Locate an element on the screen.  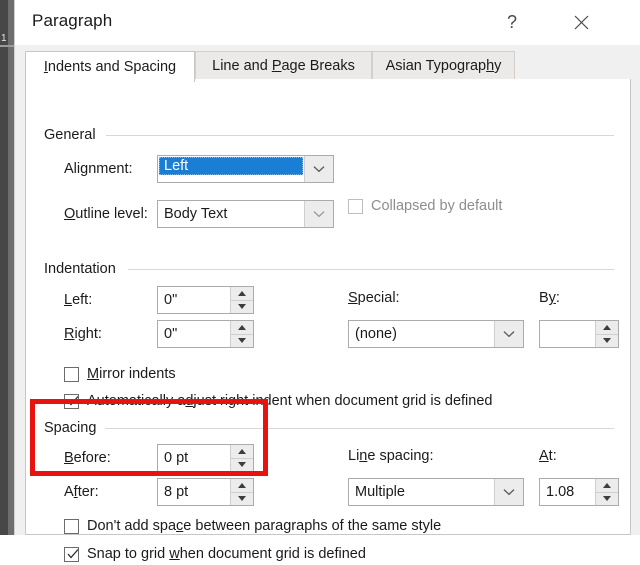
special-dropdown-arrow-button is located at coordinates (508, 334).